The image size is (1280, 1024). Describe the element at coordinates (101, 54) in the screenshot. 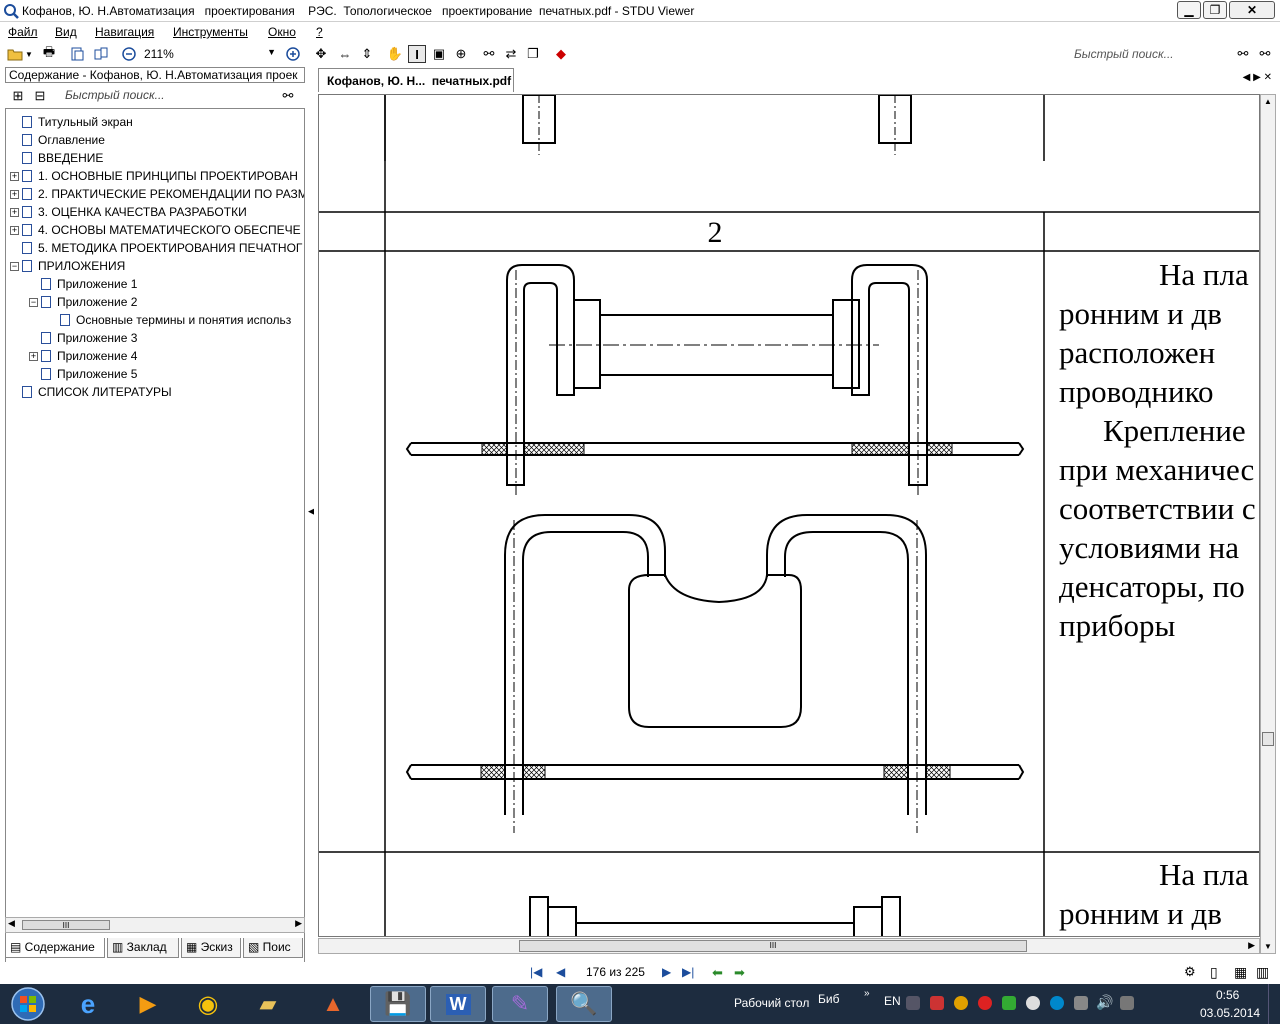

I see `two-page-button` at that location.